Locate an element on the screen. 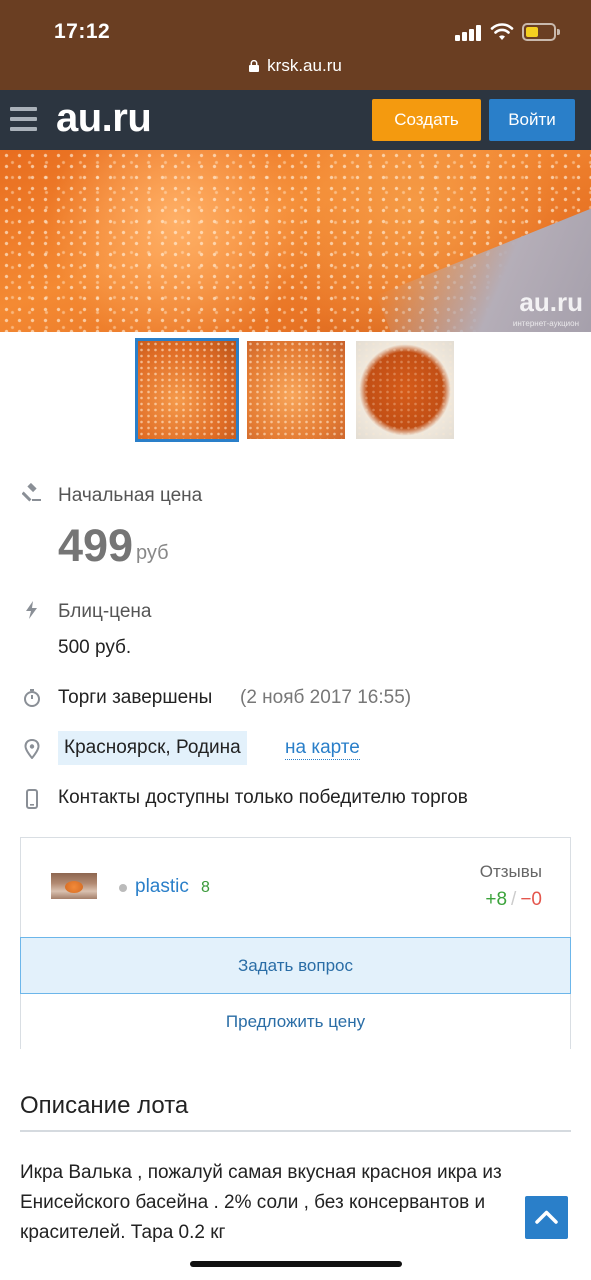 The height and width of the screenshot is (1280, 591). thumbnail-1-selected is located at coordinates (187, 390).